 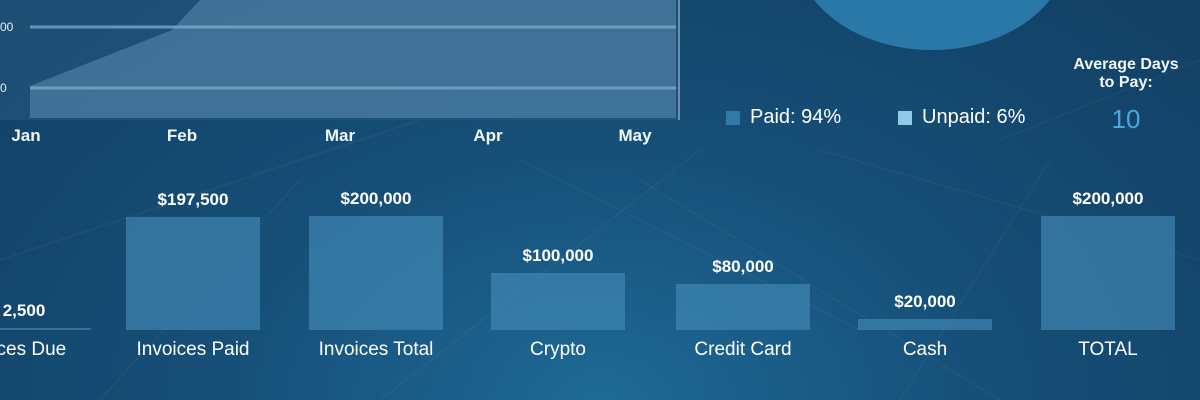 I want to click on legend-unpaid: Unpaid: 6%, so click(x=961, y=117).